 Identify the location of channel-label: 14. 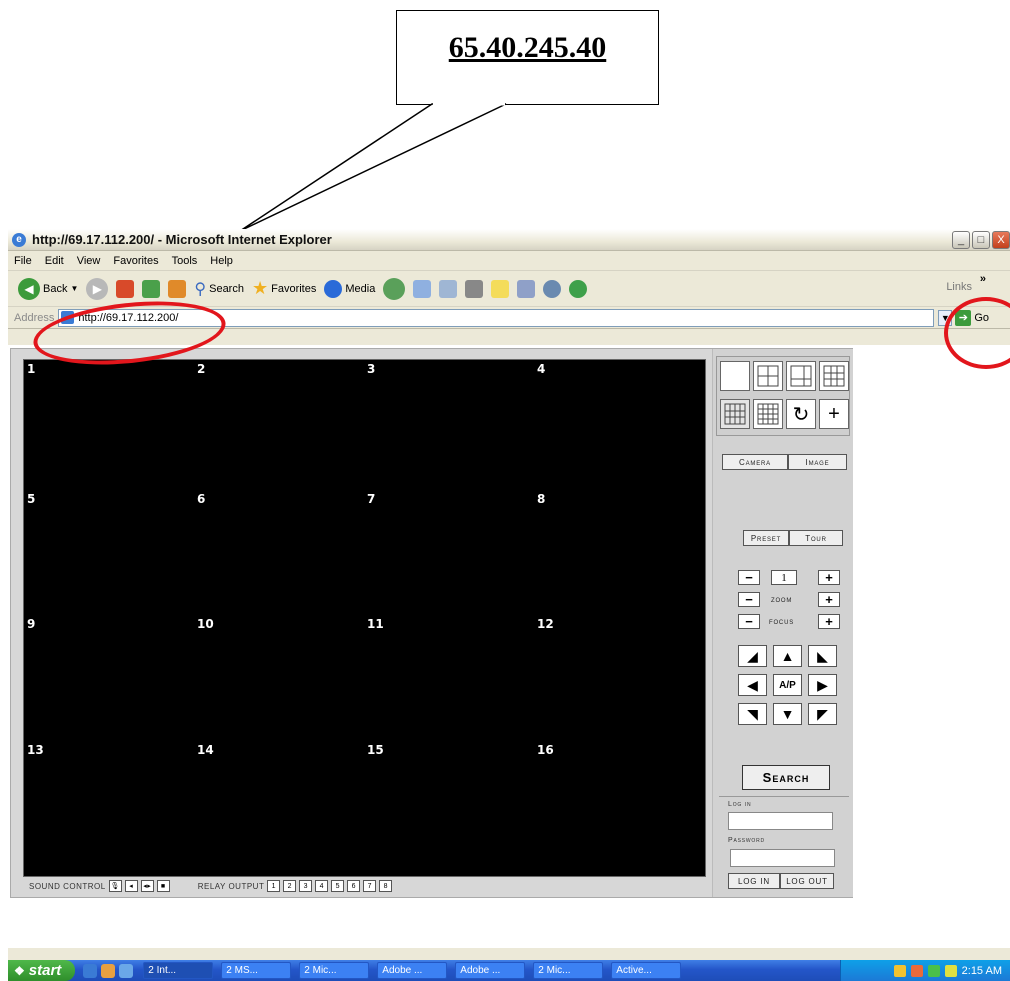
(205, 750).